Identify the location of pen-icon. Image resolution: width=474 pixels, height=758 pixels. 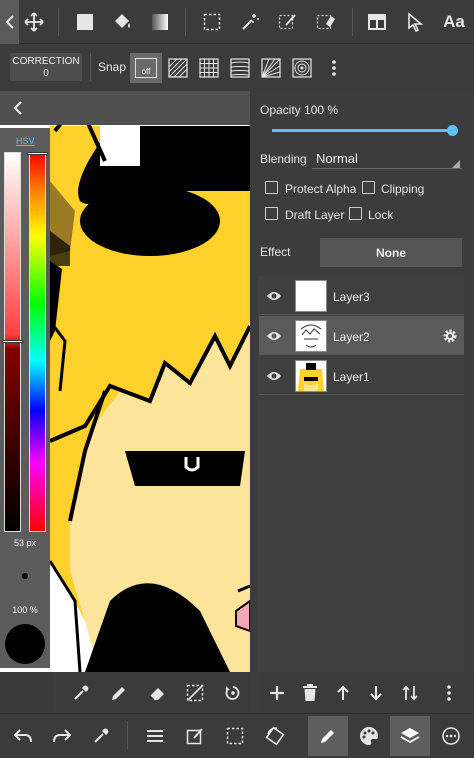
(119, 693).